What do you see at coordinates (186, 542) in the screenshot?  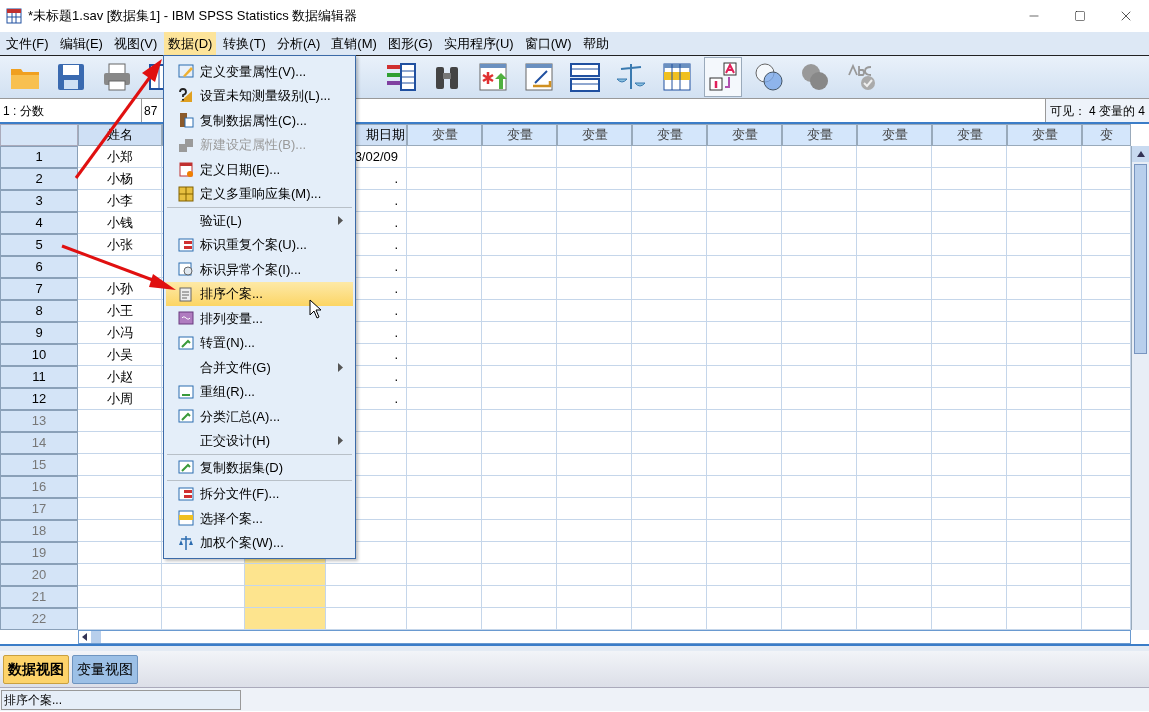 I see `scales-icon` at bounding box center [186, 542].